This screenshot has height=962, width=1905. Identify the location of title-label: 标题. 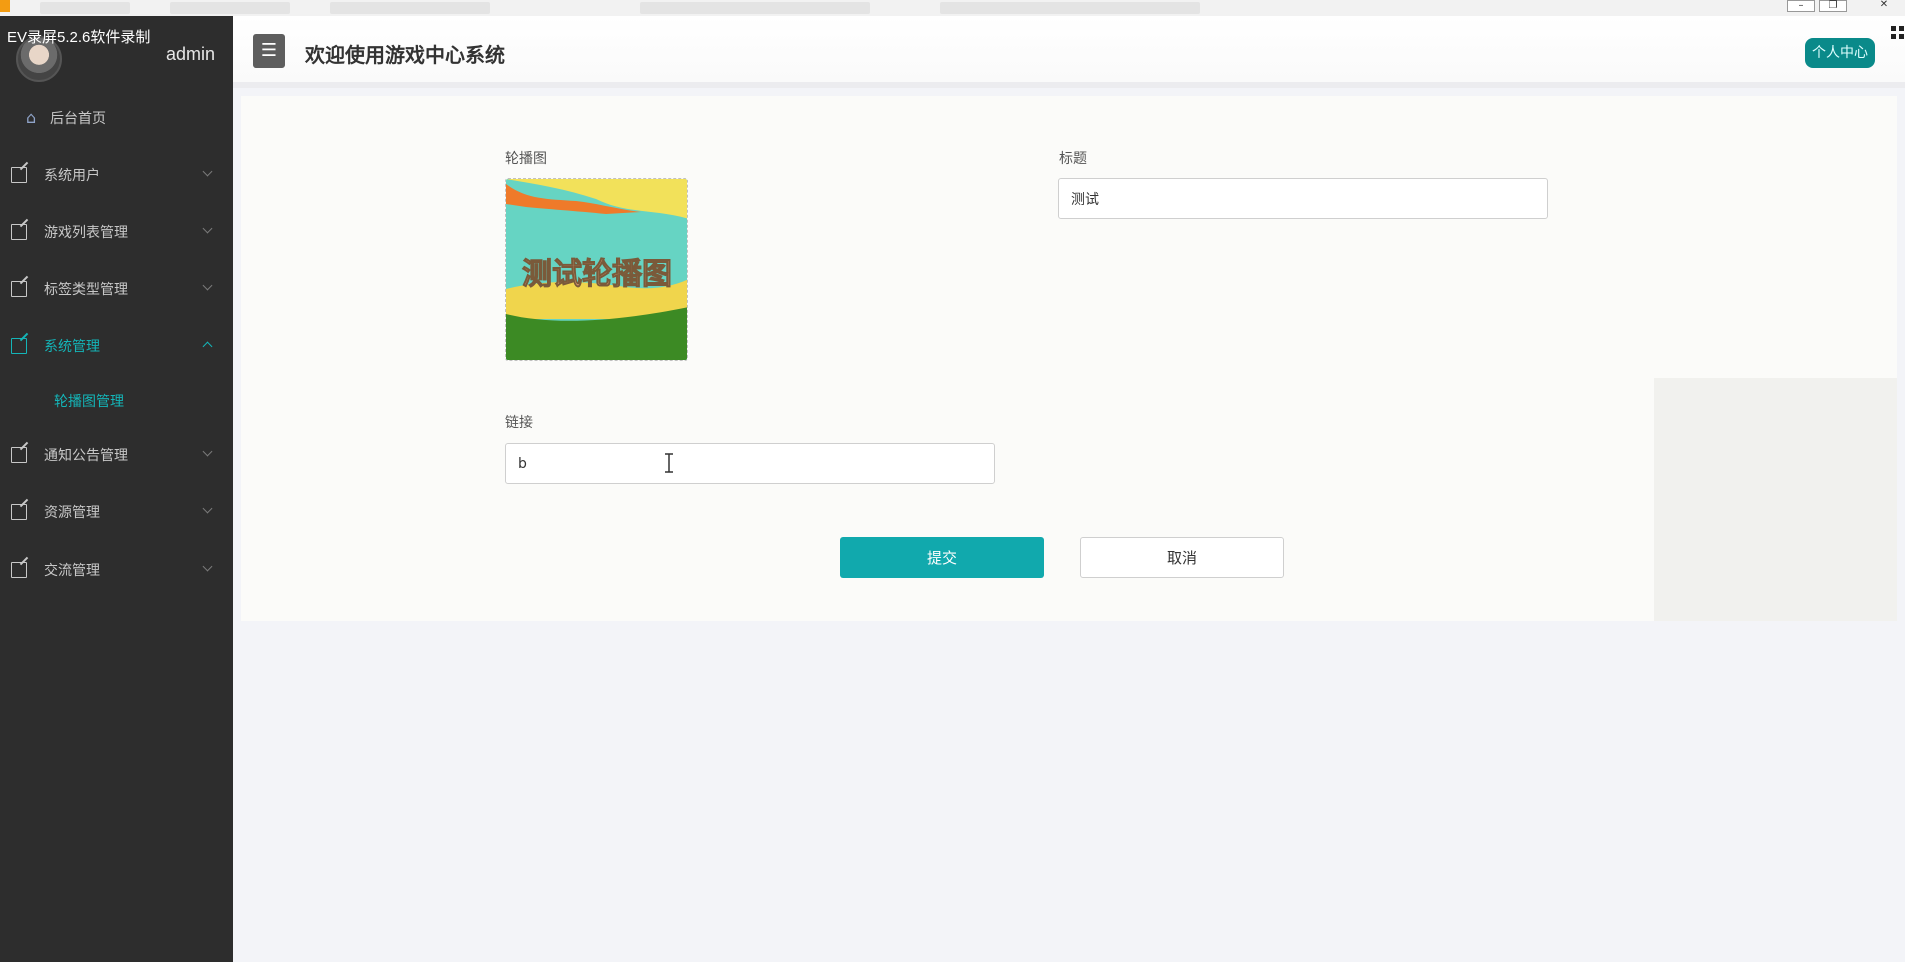
(1073, 159).